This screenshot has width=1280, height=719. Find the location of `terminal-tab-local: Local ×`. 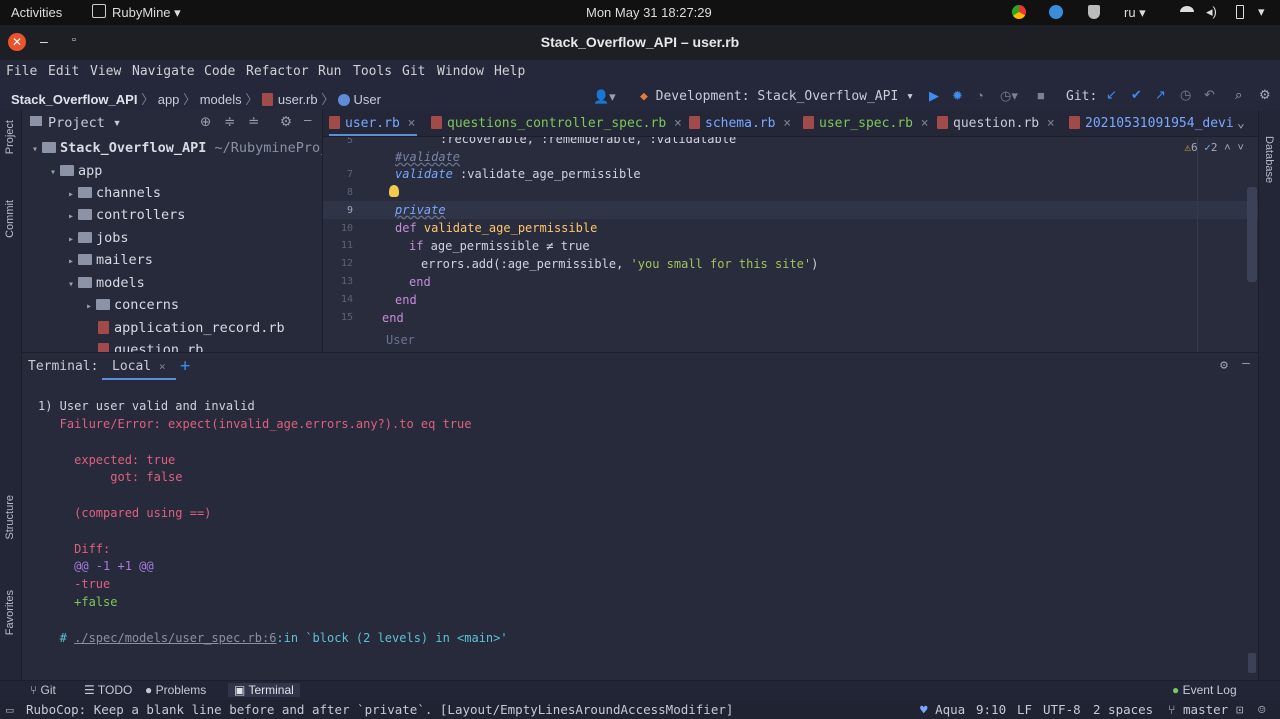

terminal-tab-local: Local × is located at coordinates (139, 369).